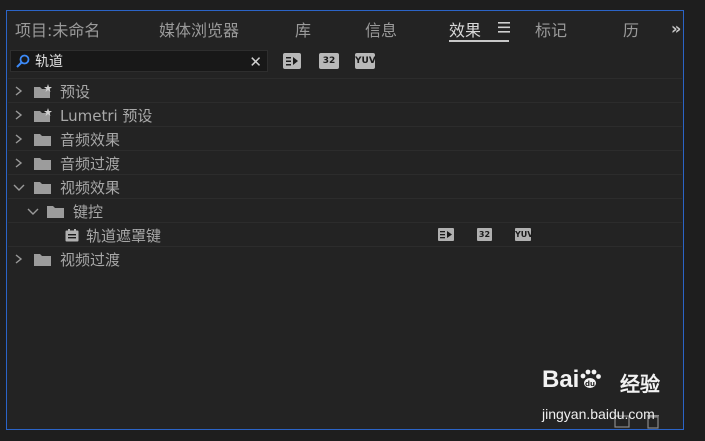  Describe the element at coordinates (90, 164) in the screenshot. I see `tree-item-label: 音频过渡` at that location.